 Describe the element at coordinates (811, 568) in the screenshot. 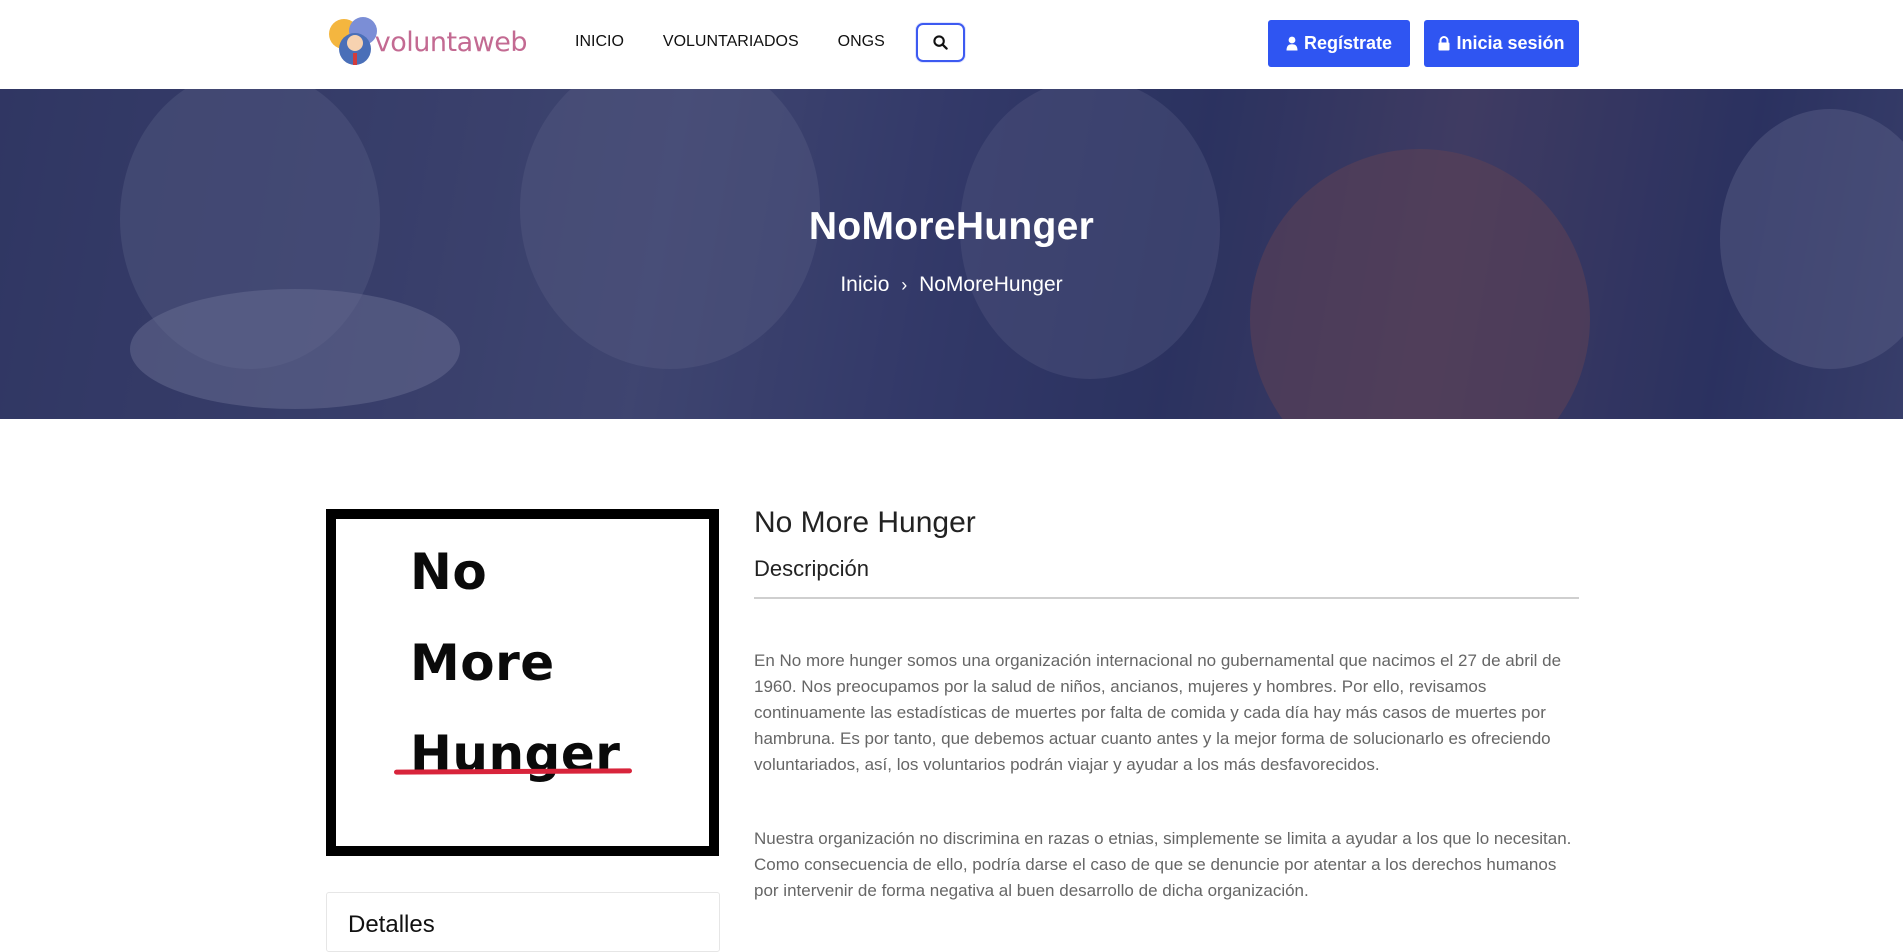

I see `description-heading: Descripción` at that location.